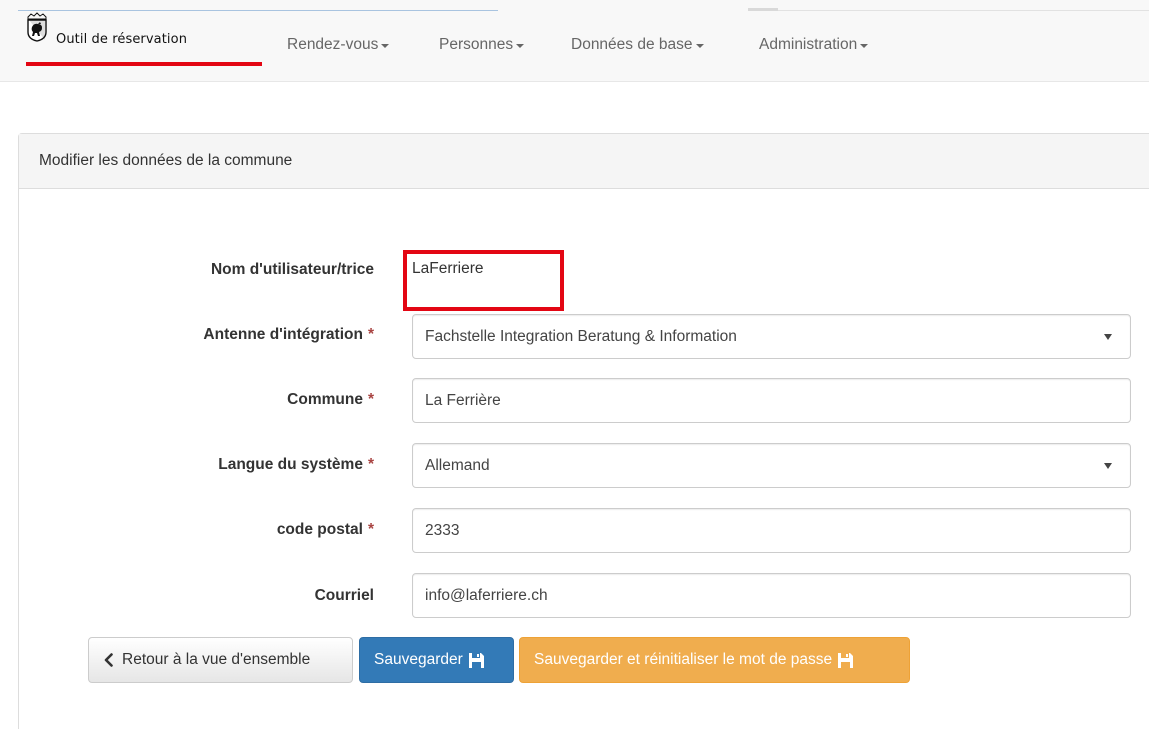 This screenshot has width=1149, height=729. I want to click on username-label-text: Nom d'utilisateur/trice, so click(292, 269).